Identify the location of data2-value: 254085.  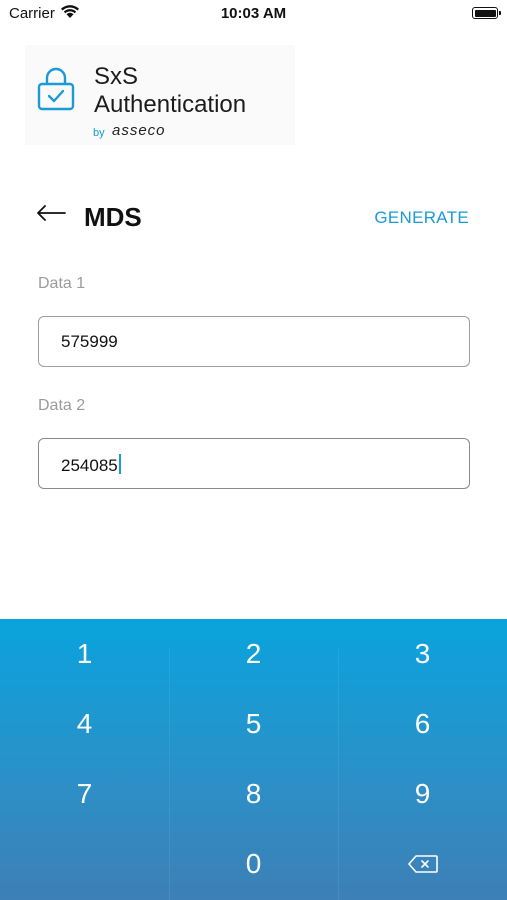
(89, 465).